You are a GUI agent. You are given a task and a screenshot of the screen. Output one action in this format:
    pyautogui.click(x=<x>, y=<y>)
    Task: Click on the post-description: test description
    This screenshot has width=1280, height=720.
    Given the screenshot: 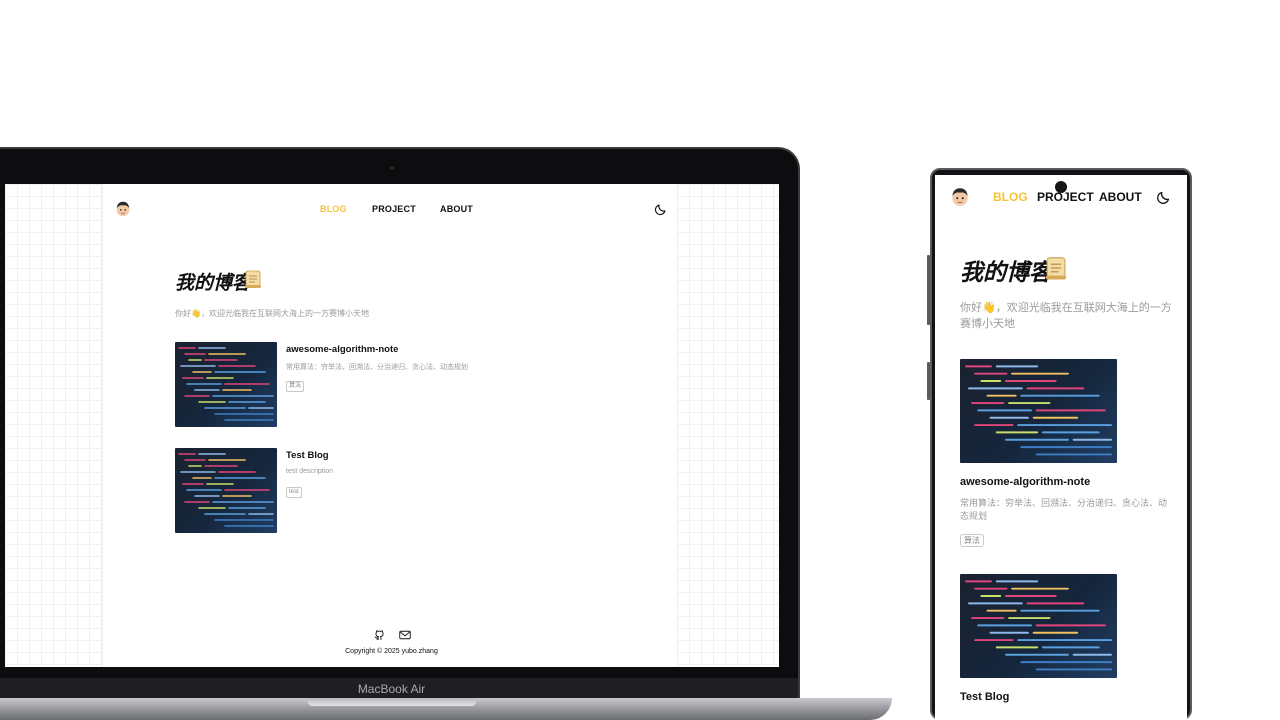 What is the action you would take?
    pyautogui.click(x=310, y=471)
    